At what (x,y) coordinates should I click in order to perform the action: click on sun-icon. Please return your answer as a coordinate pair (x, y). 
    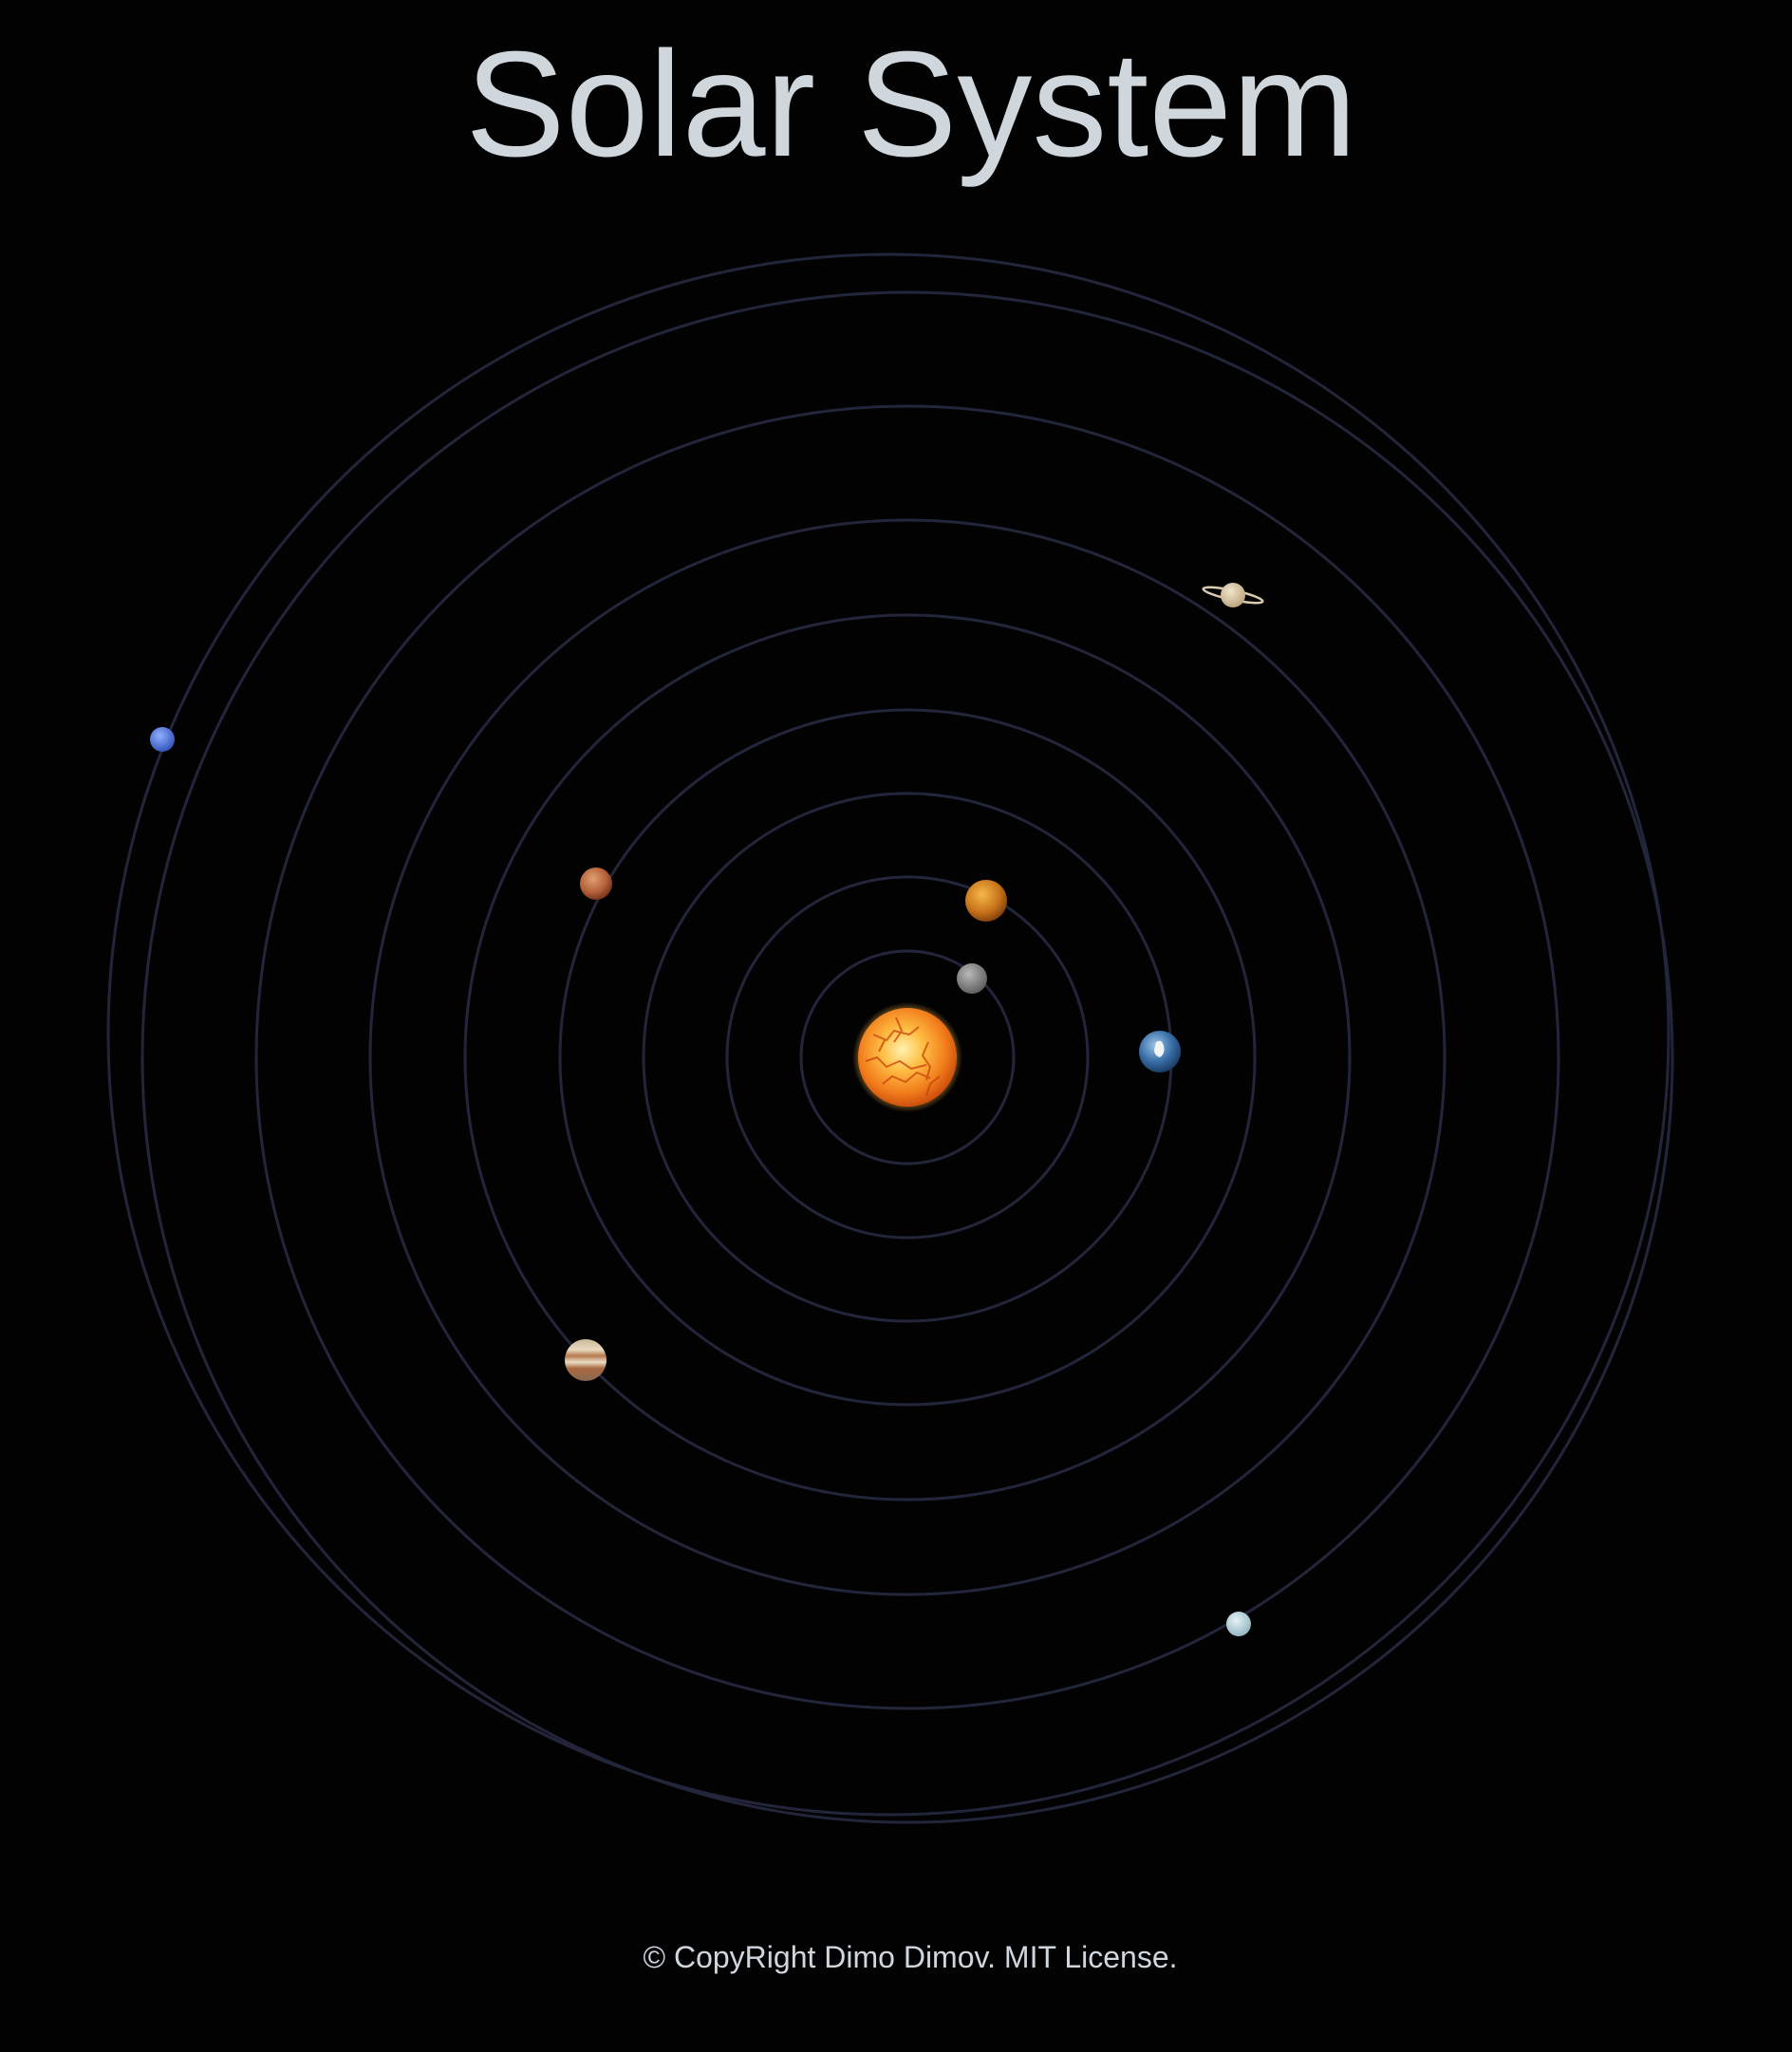
    Looking at the image, I should click on (907, 1057).